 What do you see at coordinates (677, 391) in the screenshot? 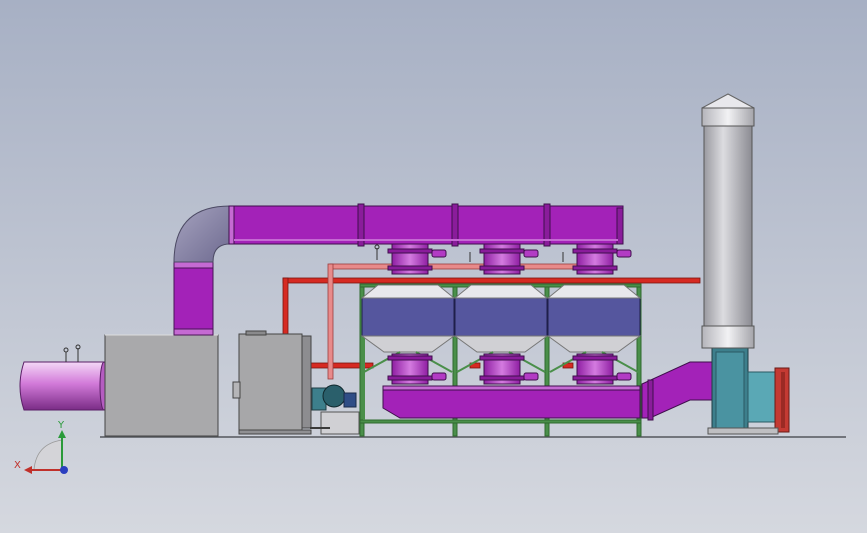
I see `fan-inlet-duct` at bounding box center [677, 391].